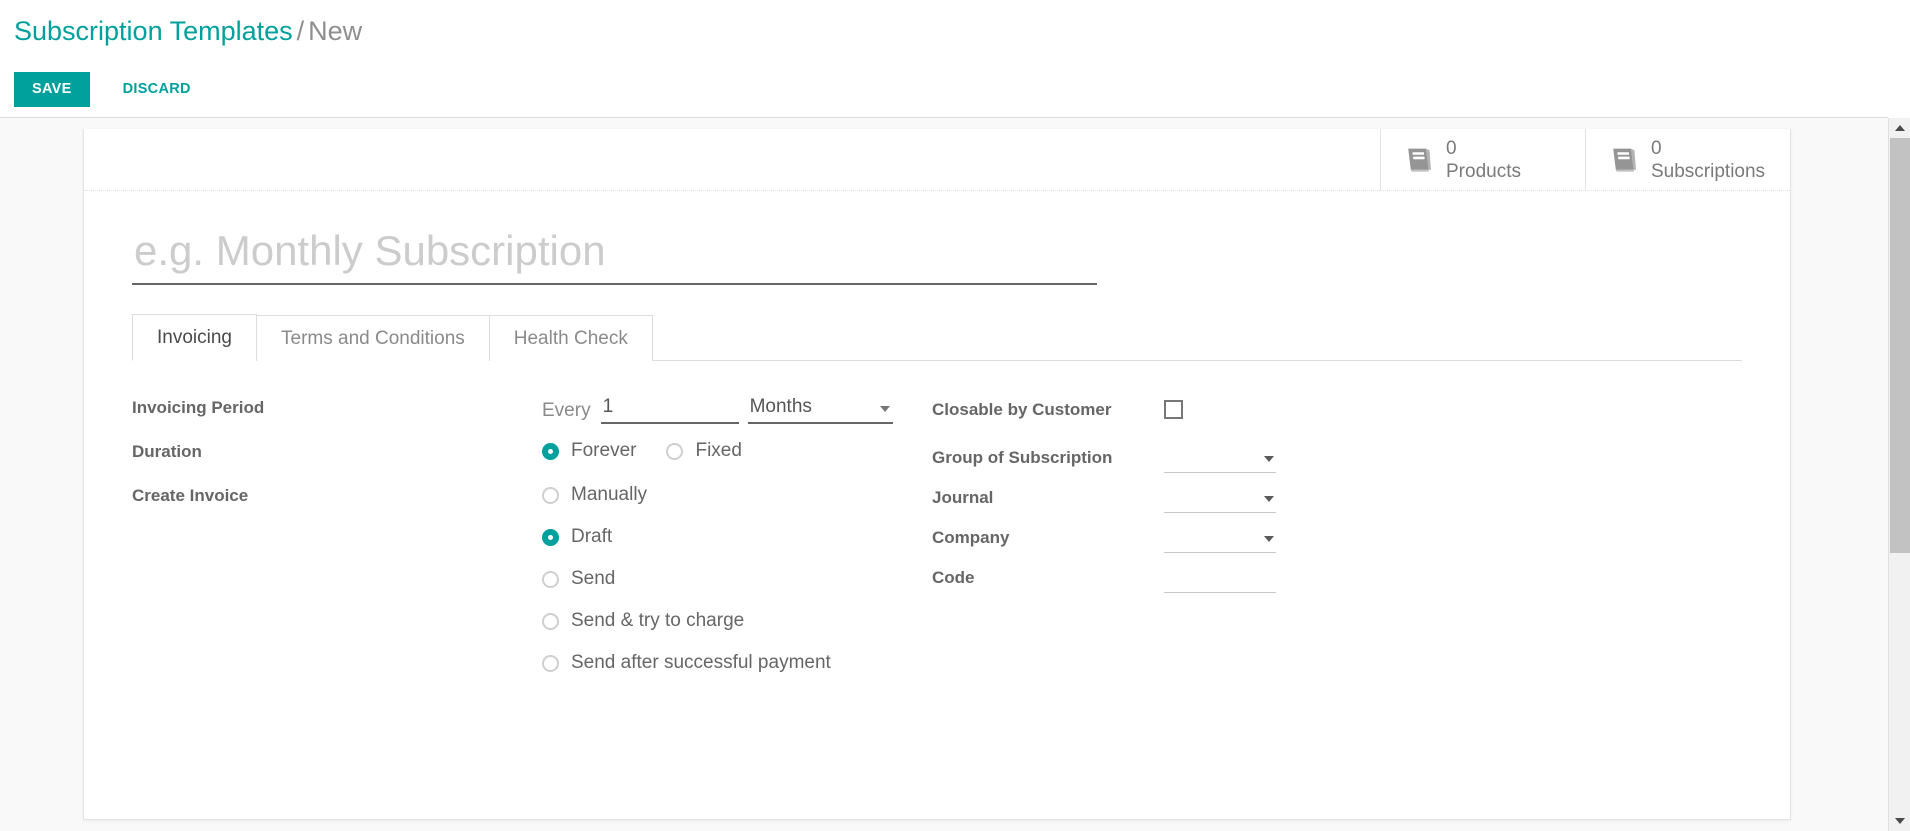 This screenshot has width=1910, height=831. I want to click on label-create-invoice: Create Invoice, so click(190, 495).